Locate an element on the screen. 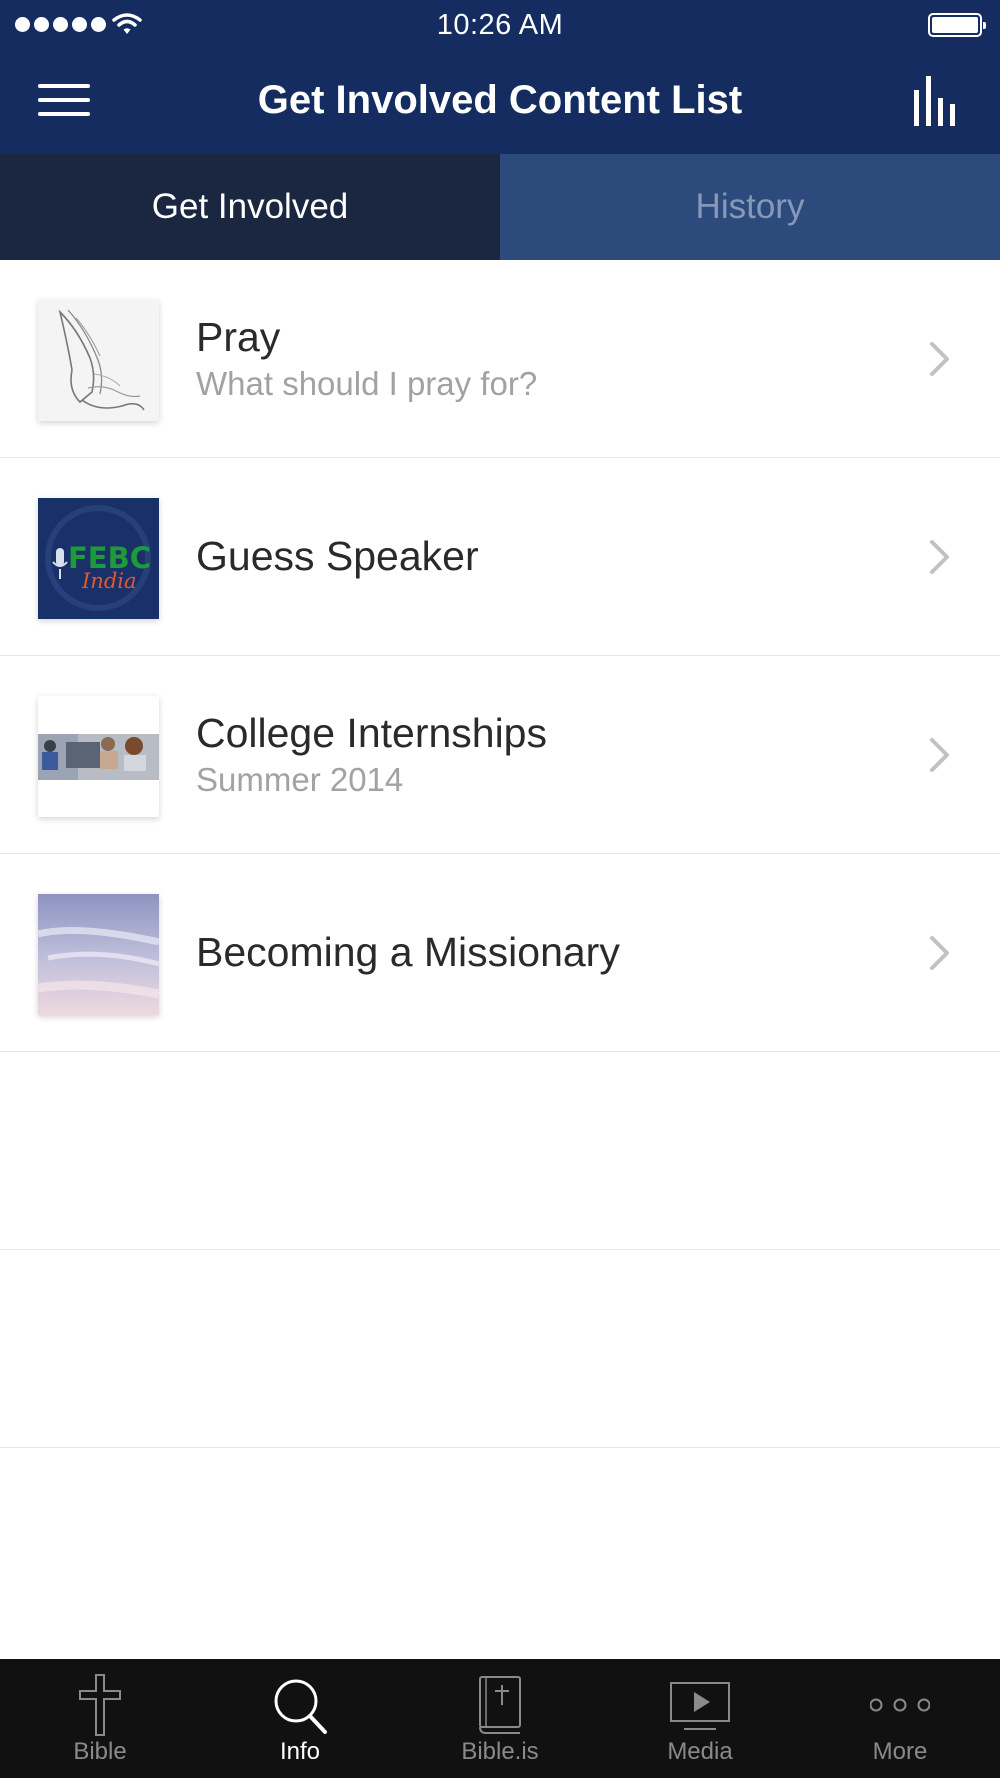 This screenshot has width=1000, height=1778. febc-india-logo-thumbnail: FEBC India is located at coordinates (98, 558).